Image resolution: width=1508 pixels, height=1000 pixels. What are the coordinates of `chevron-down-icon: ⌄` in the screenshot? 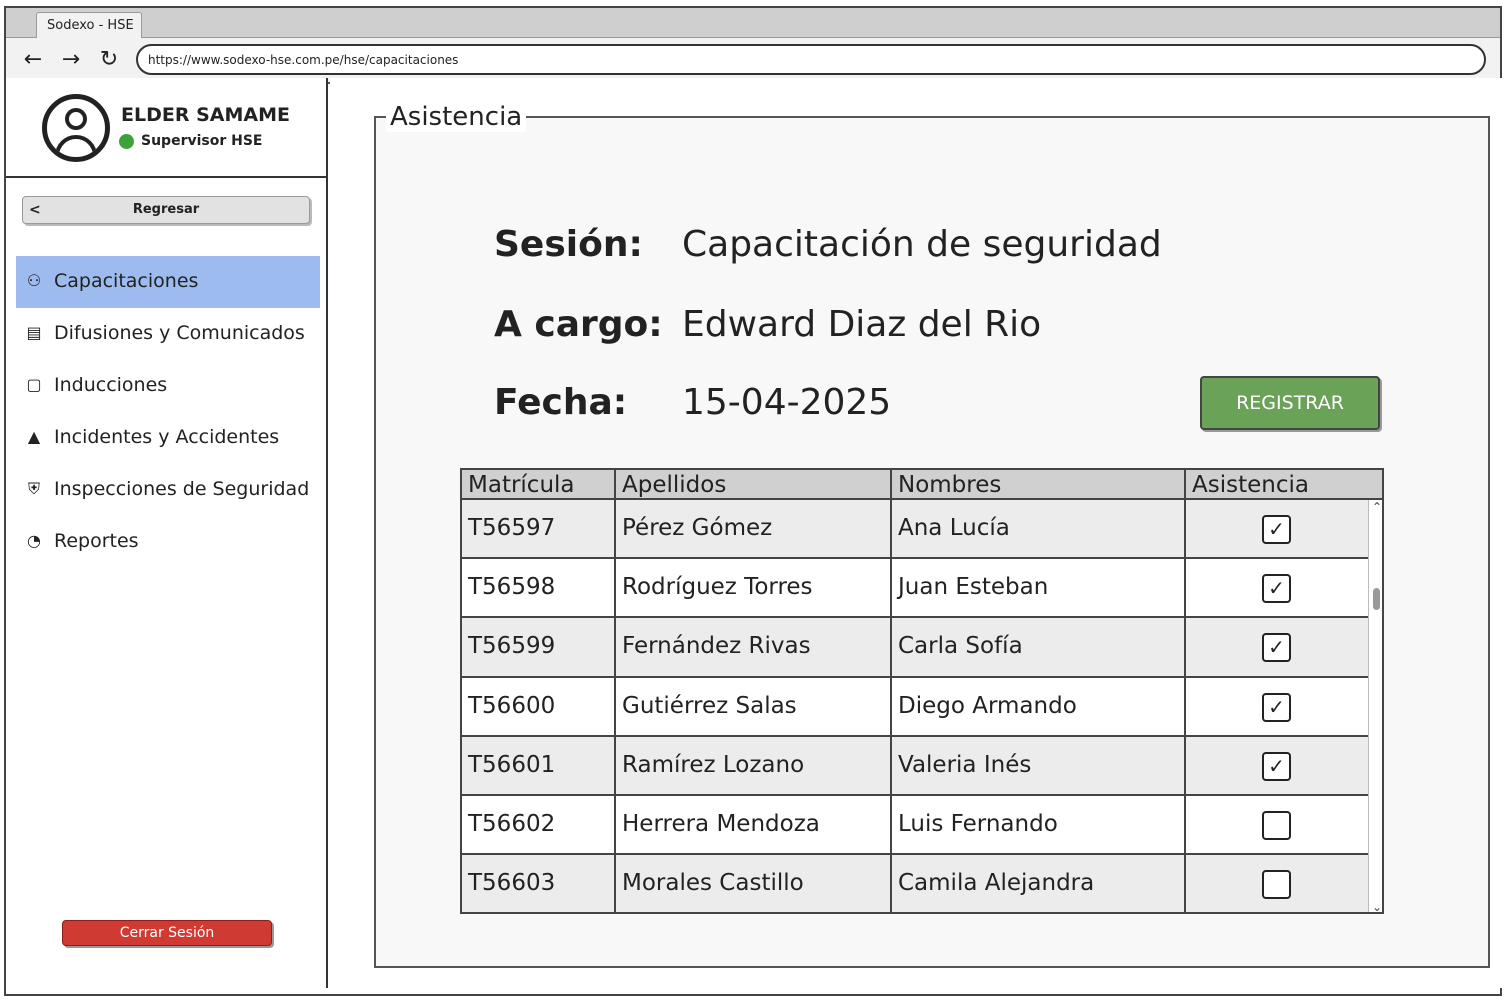 It's located at (1376, 906).